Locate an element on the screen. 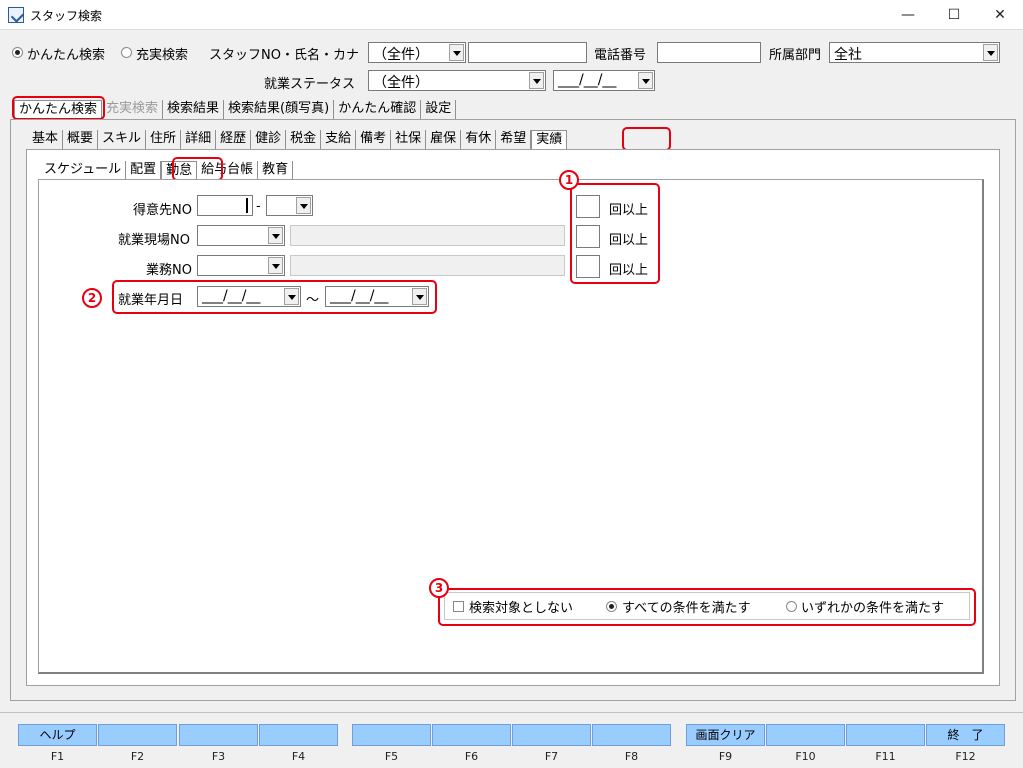 The width and height of the screenshot is (1023, 768). f6-button is located at coordinates (471, 735).